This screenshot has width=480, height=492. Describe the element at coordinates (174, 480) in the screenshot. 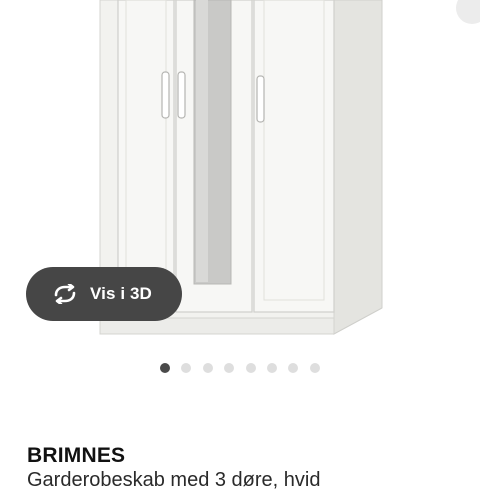

I see `product-description: Garderobeskab med 3 døre, hvid` at that location.